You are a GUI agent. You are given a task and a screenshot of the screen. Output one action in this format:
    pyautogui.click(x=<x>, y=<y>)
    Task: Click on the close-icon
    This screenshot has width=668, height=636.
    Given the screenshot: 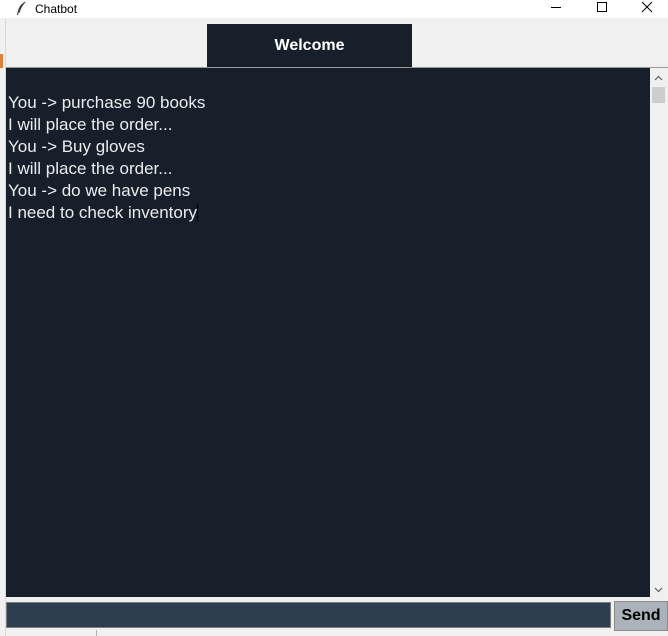 What is the action you would take?
    pyautogui.click(x=647, y=9)
    